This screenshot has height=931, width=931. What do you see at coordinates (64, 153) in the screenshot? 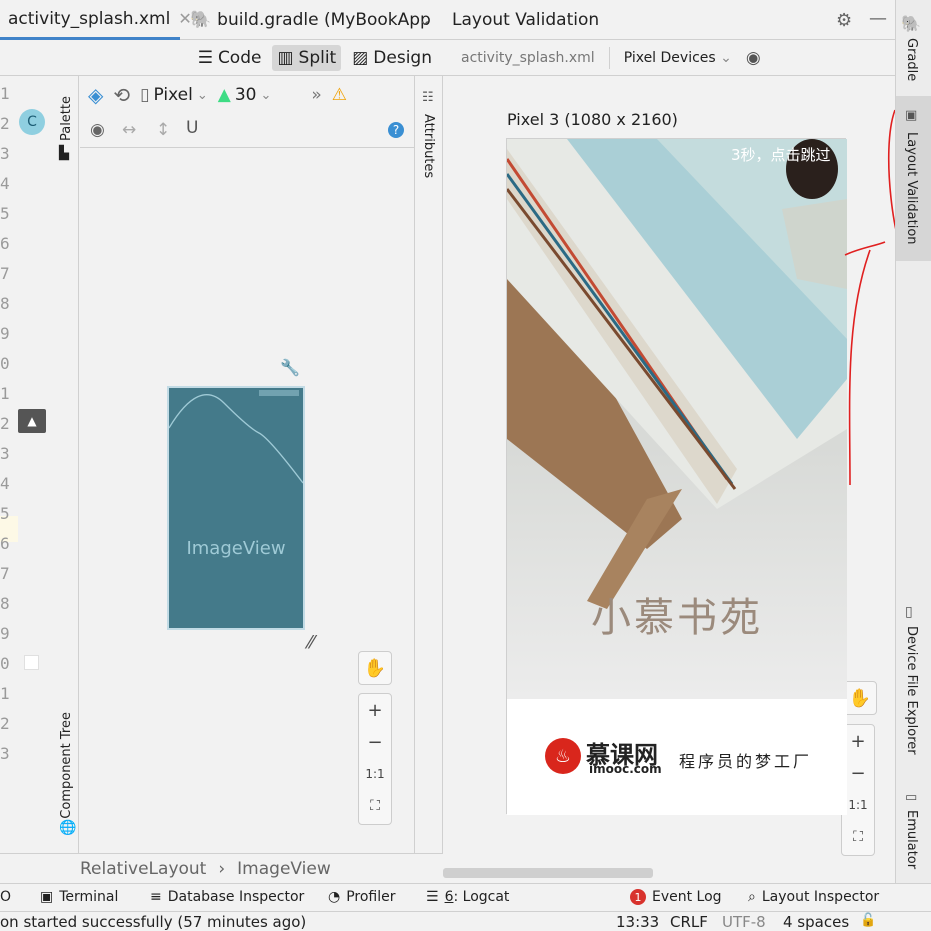
I see `palette-icon: ▙` at bounding box center [64, 153].